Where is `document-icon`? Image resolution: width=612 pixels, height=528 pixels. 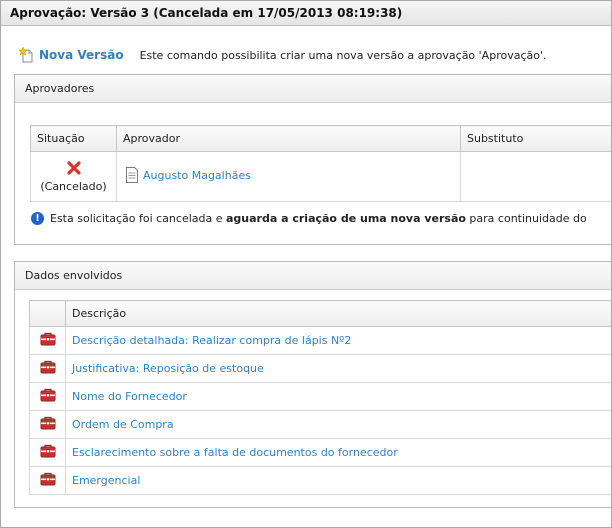 document-icon is located at coordinates (132, 175).